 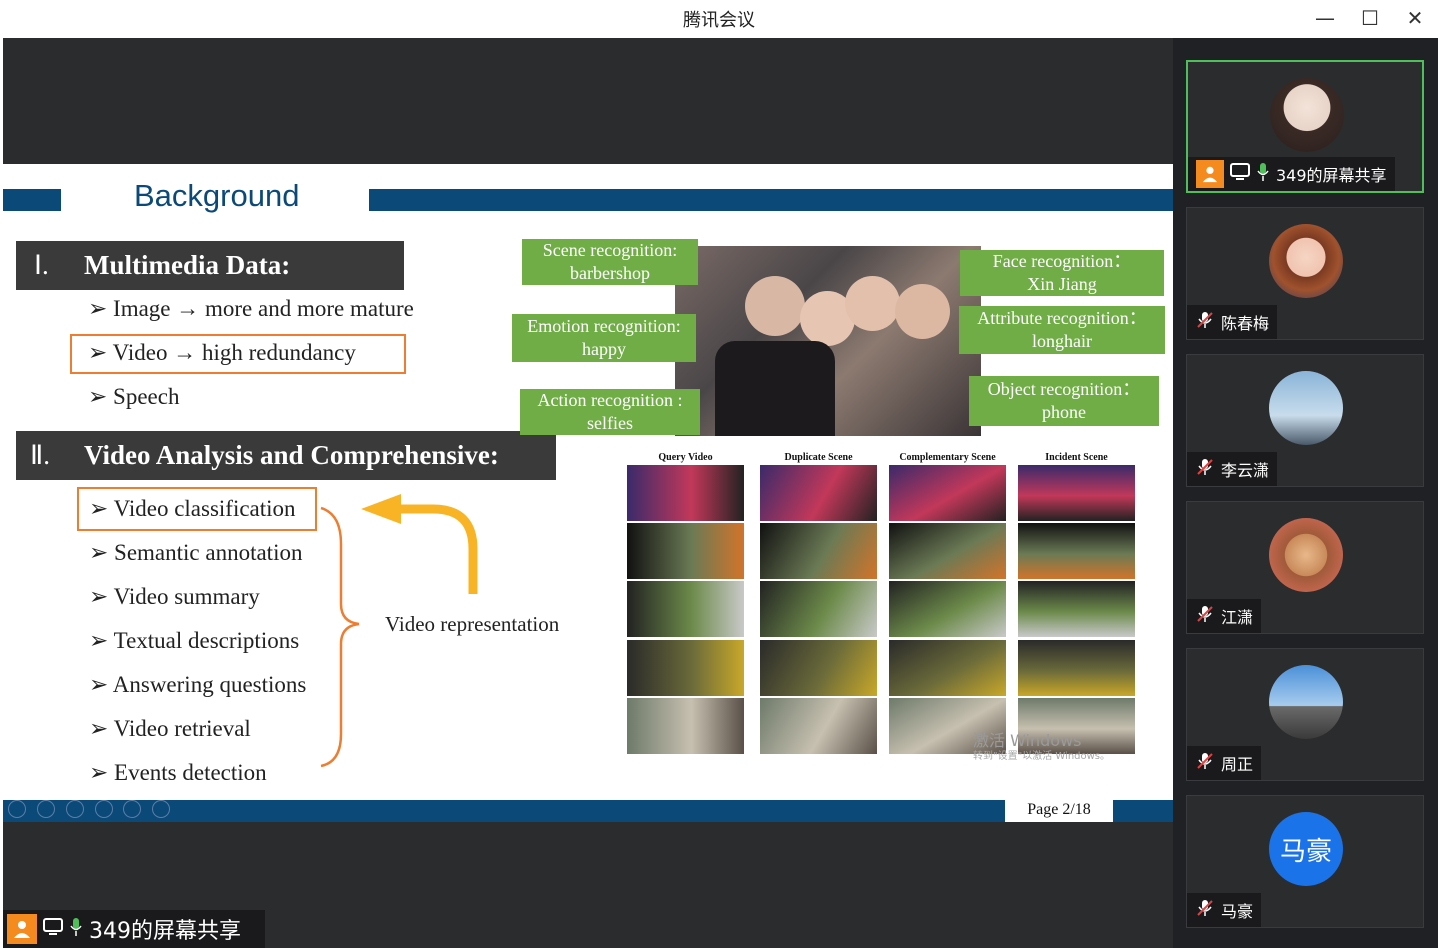 I want to click on label-attribute: Attribute recognition： longhair, so click(x=1062, y=330).